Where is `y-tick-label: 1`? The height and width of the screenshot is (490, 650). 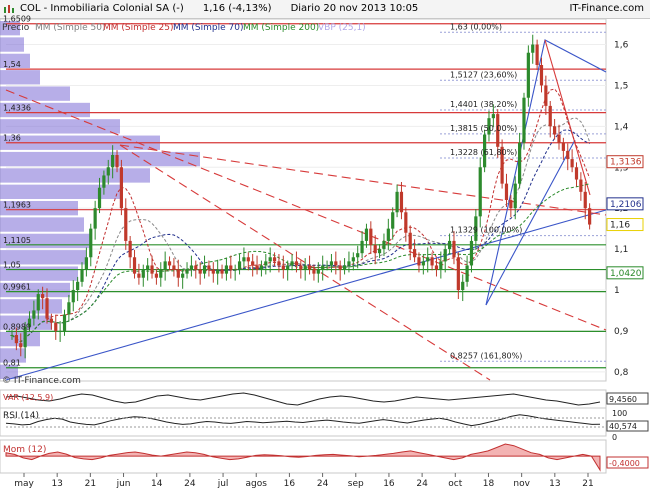
y-tick-label: 1 is located at coordinates (617, 291).